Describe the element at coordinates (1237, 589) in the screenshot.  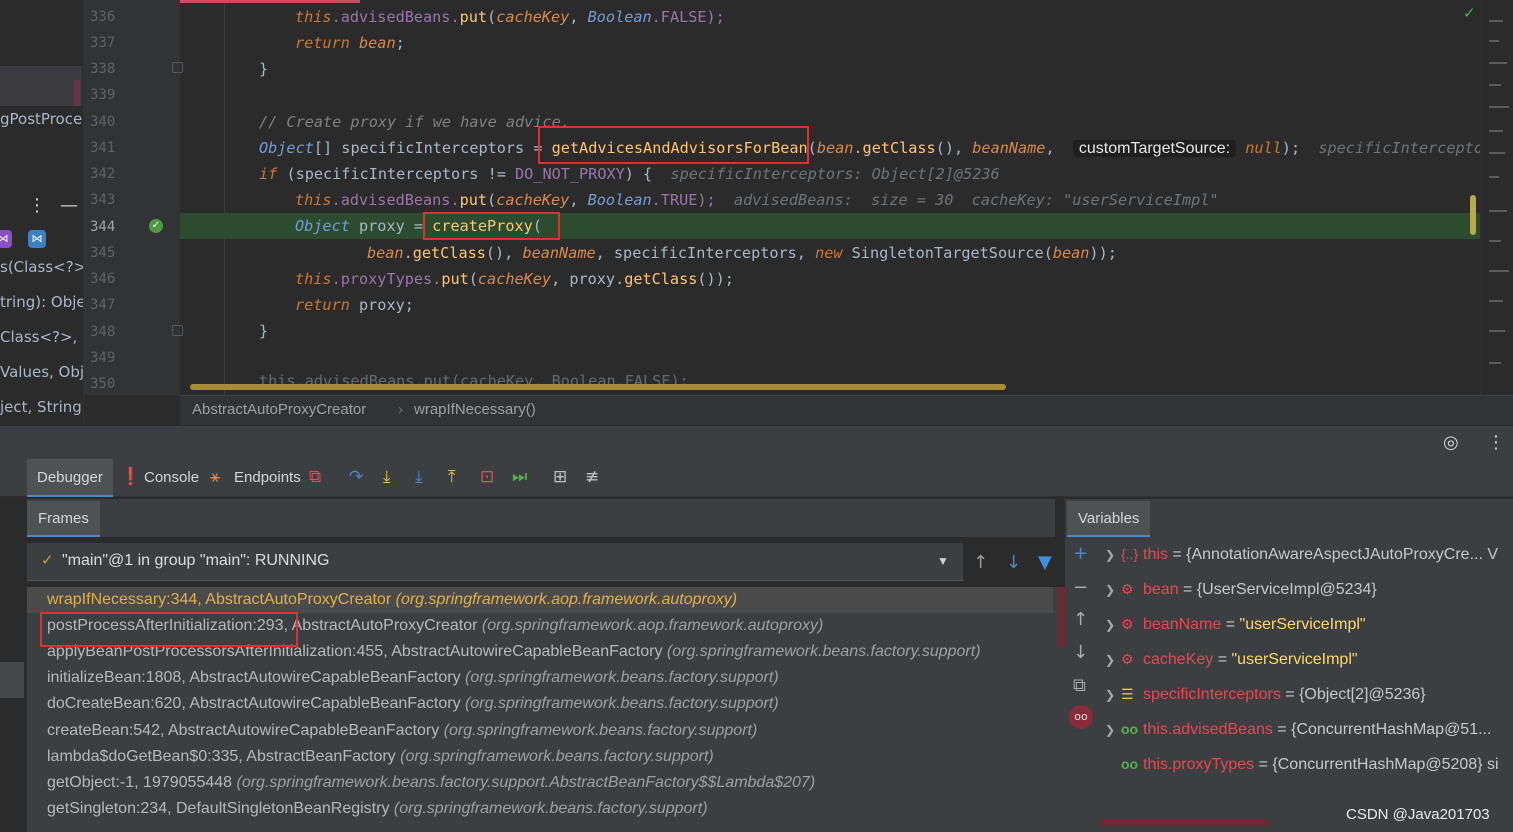
I see `variable-row: ❯ ⚙ bean = {UserServiceImpl@5234}` at that location.